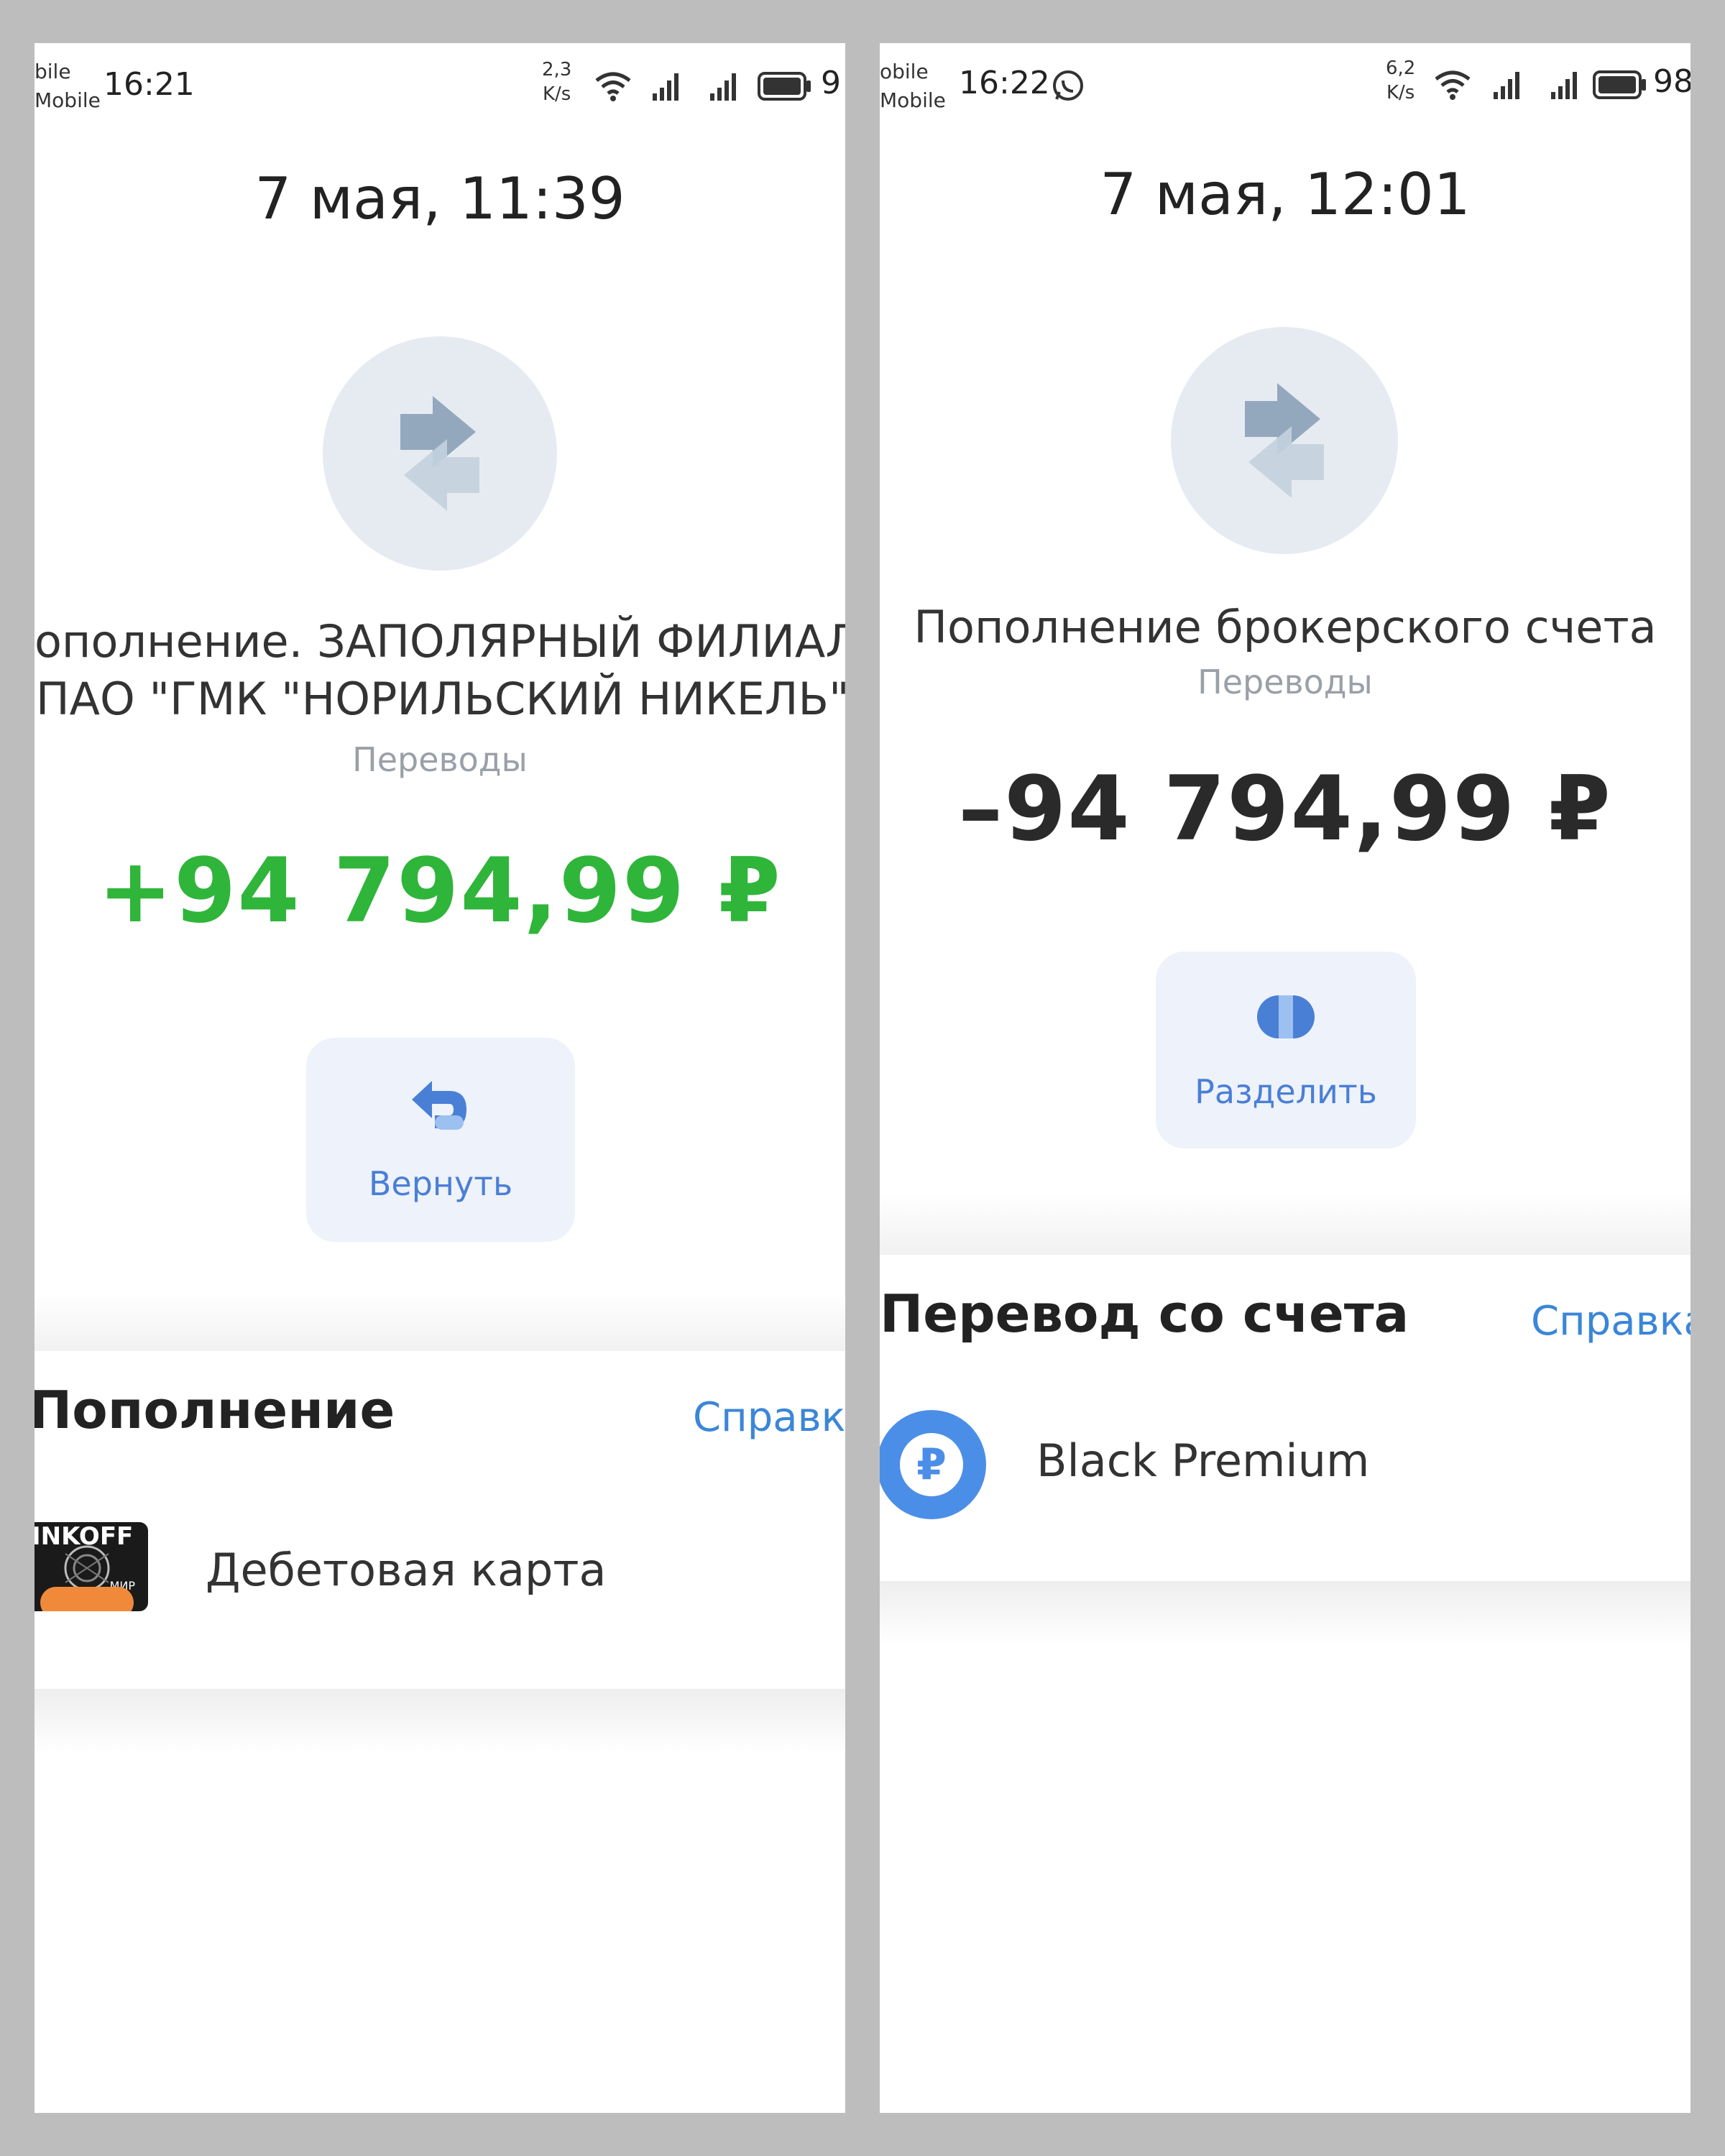 The image size is (1725, 2156). What do you see at coordinates (440, 891) in the screenshot?
I see `transaction-amount: +94 794,99 ₽` at bounding box center [440, 891].